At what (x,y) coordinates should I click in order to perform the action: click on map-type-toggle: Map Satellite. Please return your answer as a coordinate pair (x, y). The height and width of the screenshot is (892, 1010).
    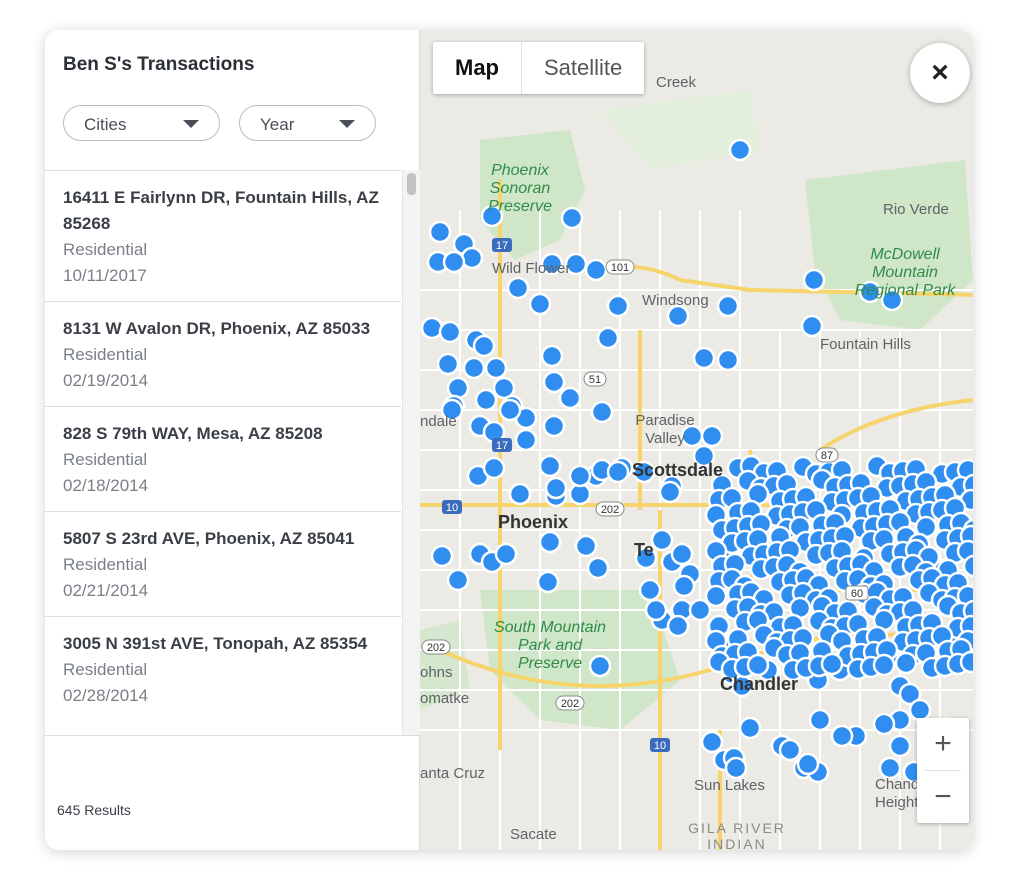
    Looking at the image, I should click on (539, 68).